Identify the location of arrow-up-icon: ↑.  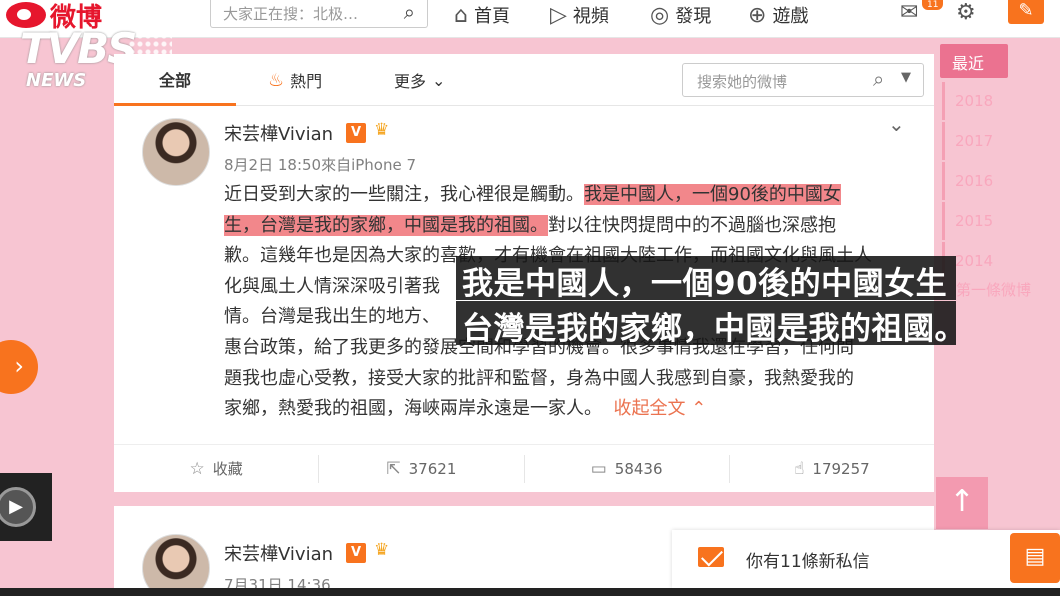
(962, 501).